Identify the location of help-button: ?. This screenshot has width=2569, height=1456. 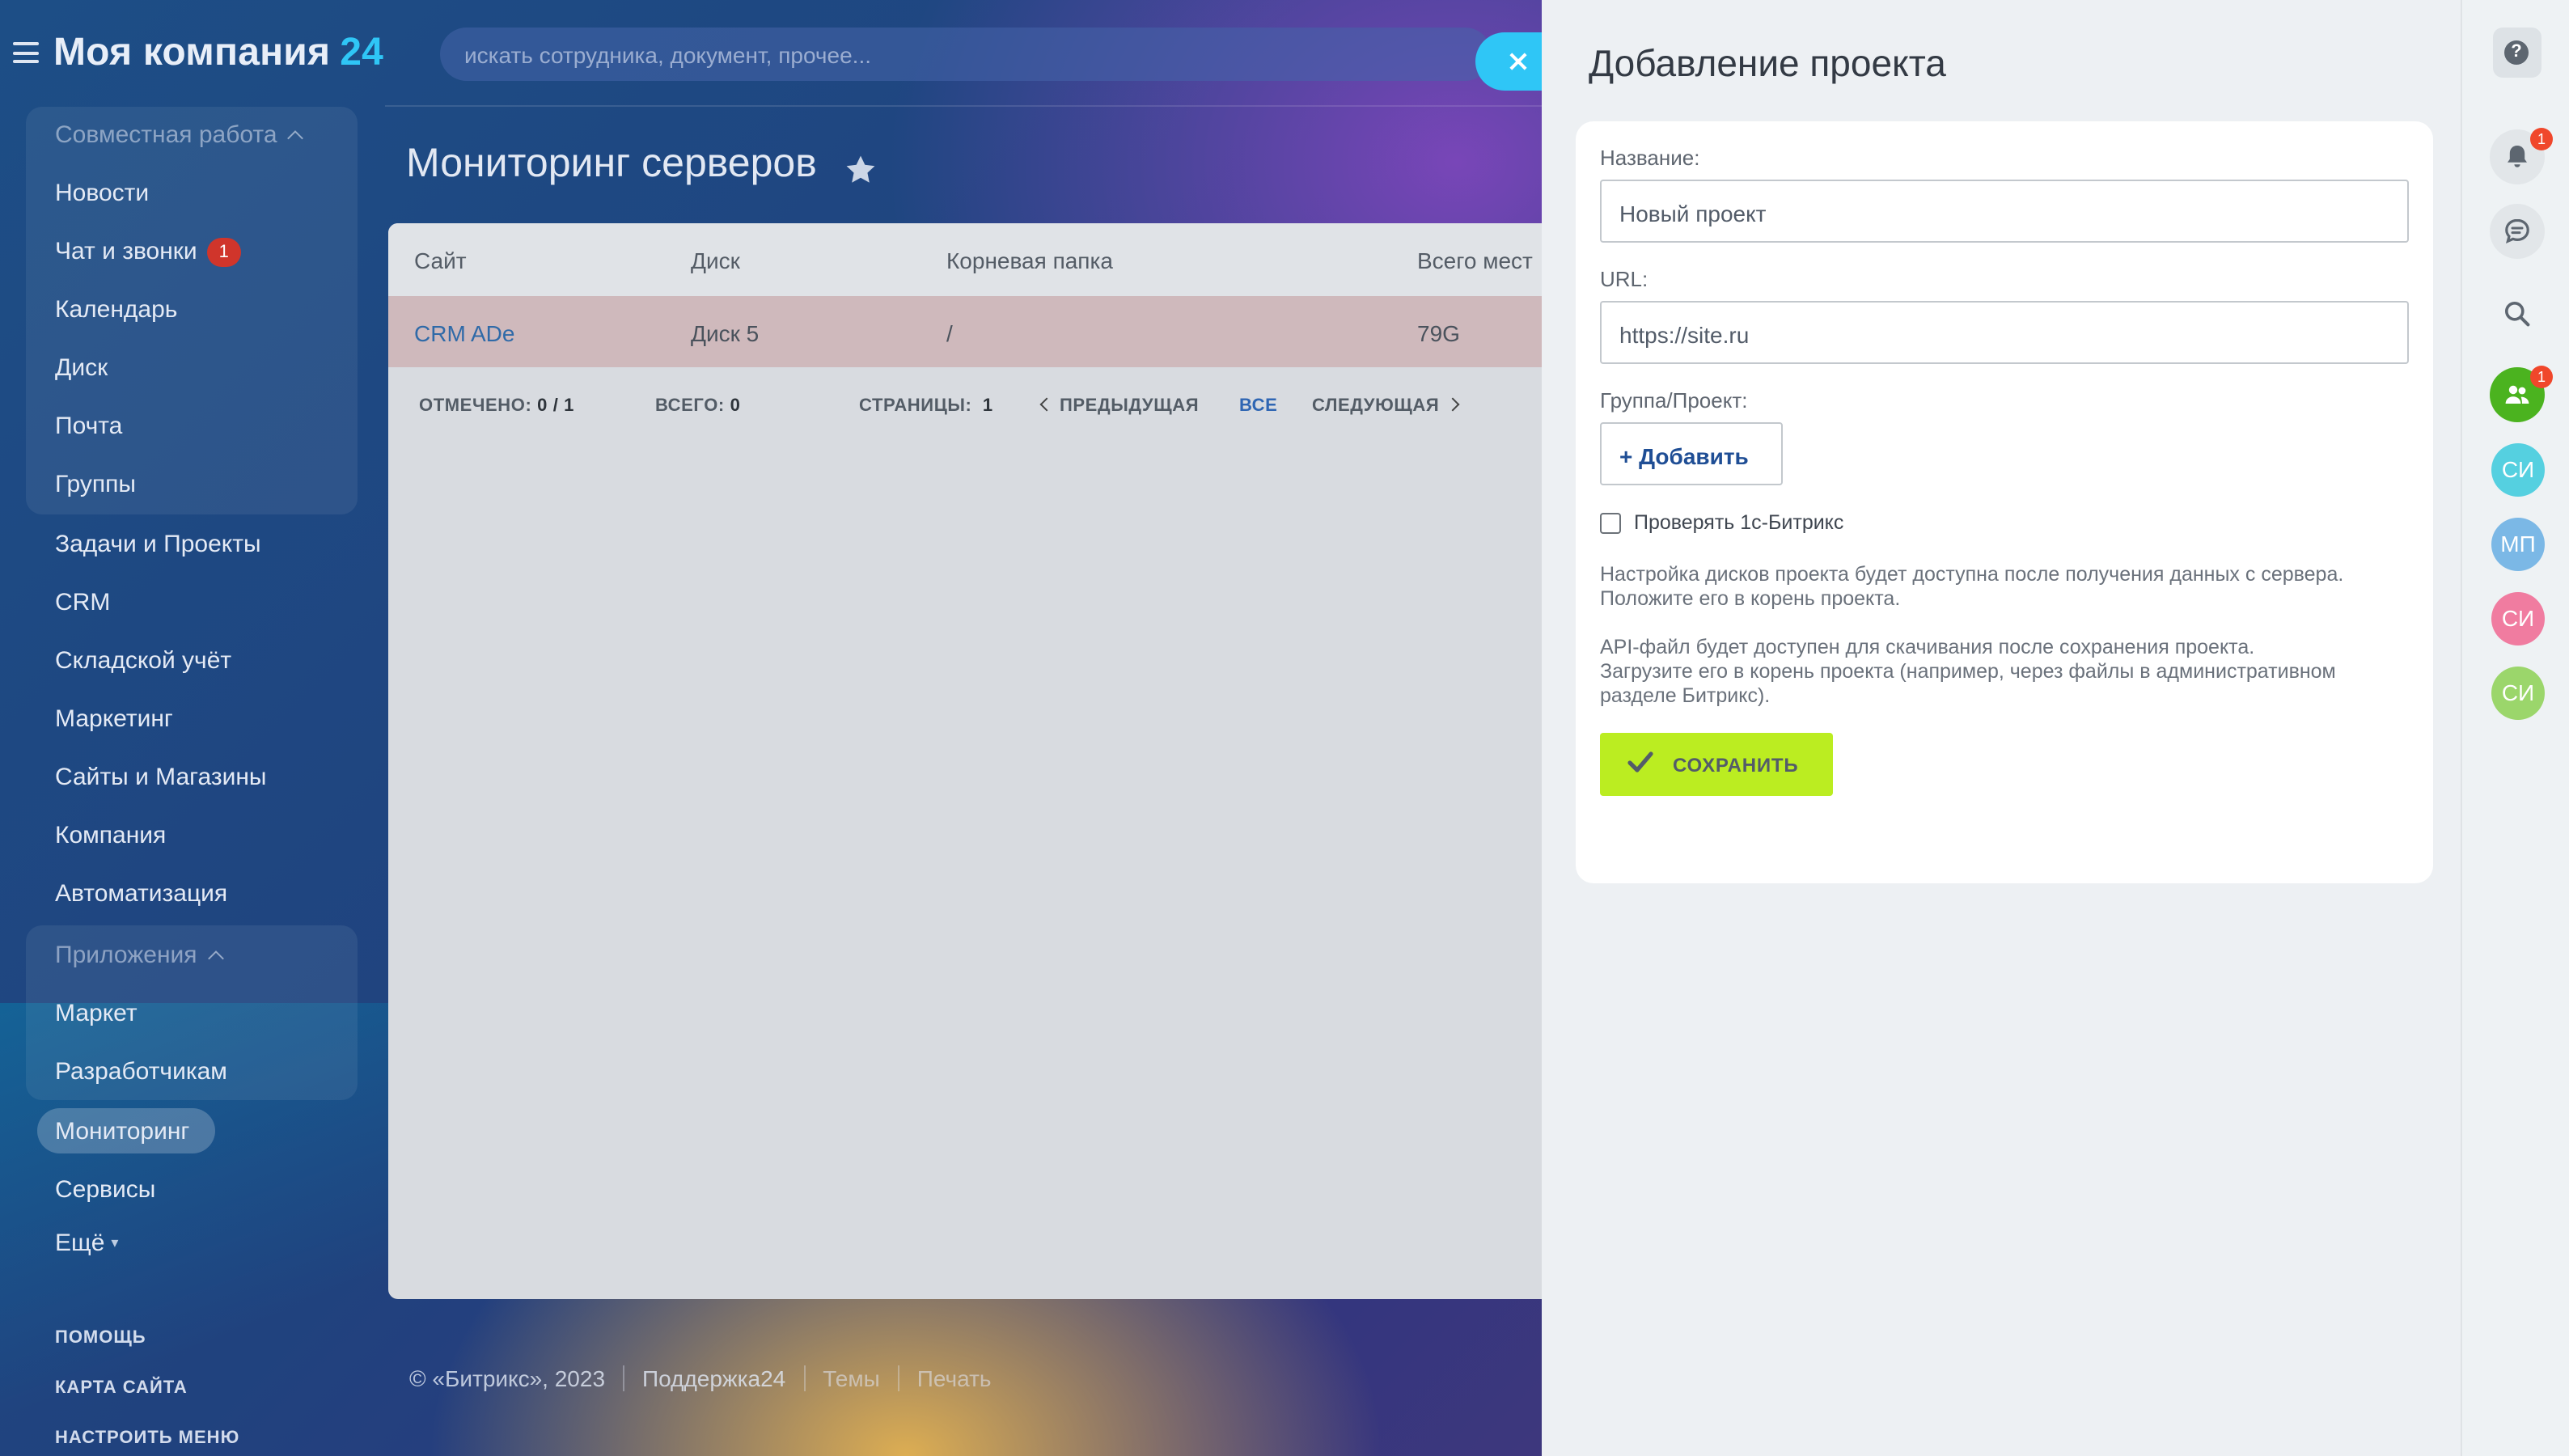
(2517, 53).